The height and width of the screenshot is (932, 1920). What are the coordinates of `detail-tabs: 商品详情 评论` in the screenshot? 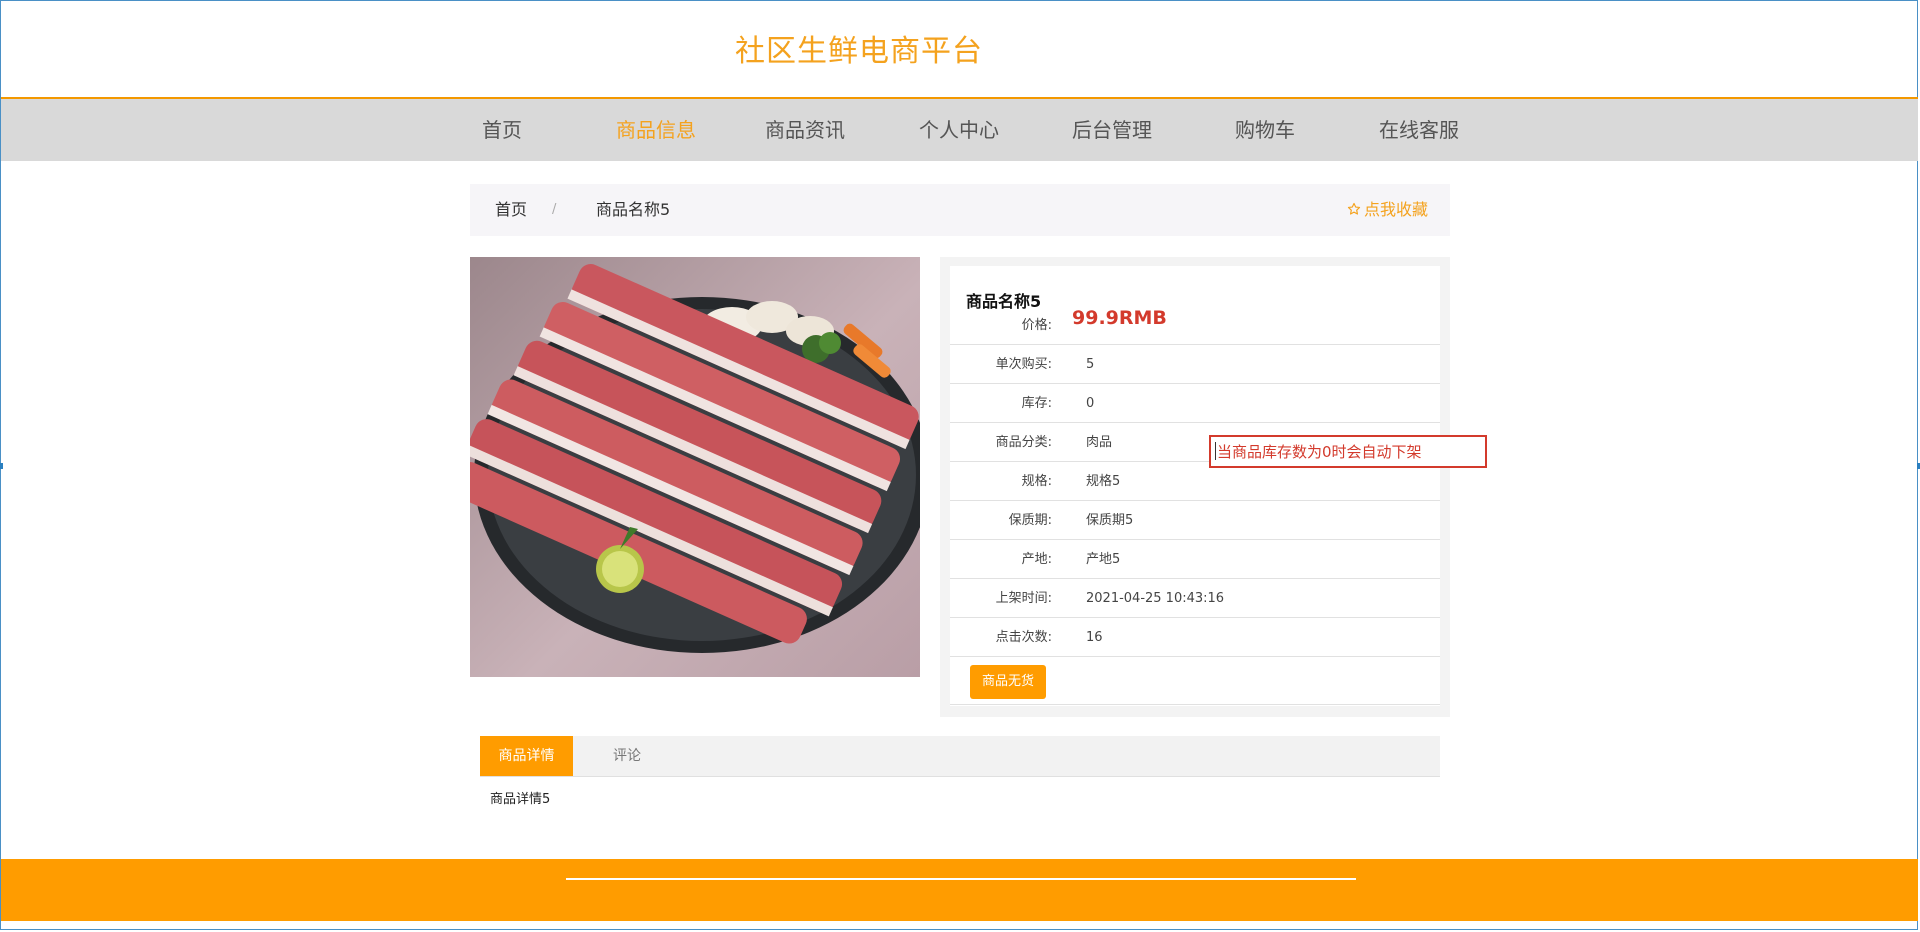 It's located at (960, 756).